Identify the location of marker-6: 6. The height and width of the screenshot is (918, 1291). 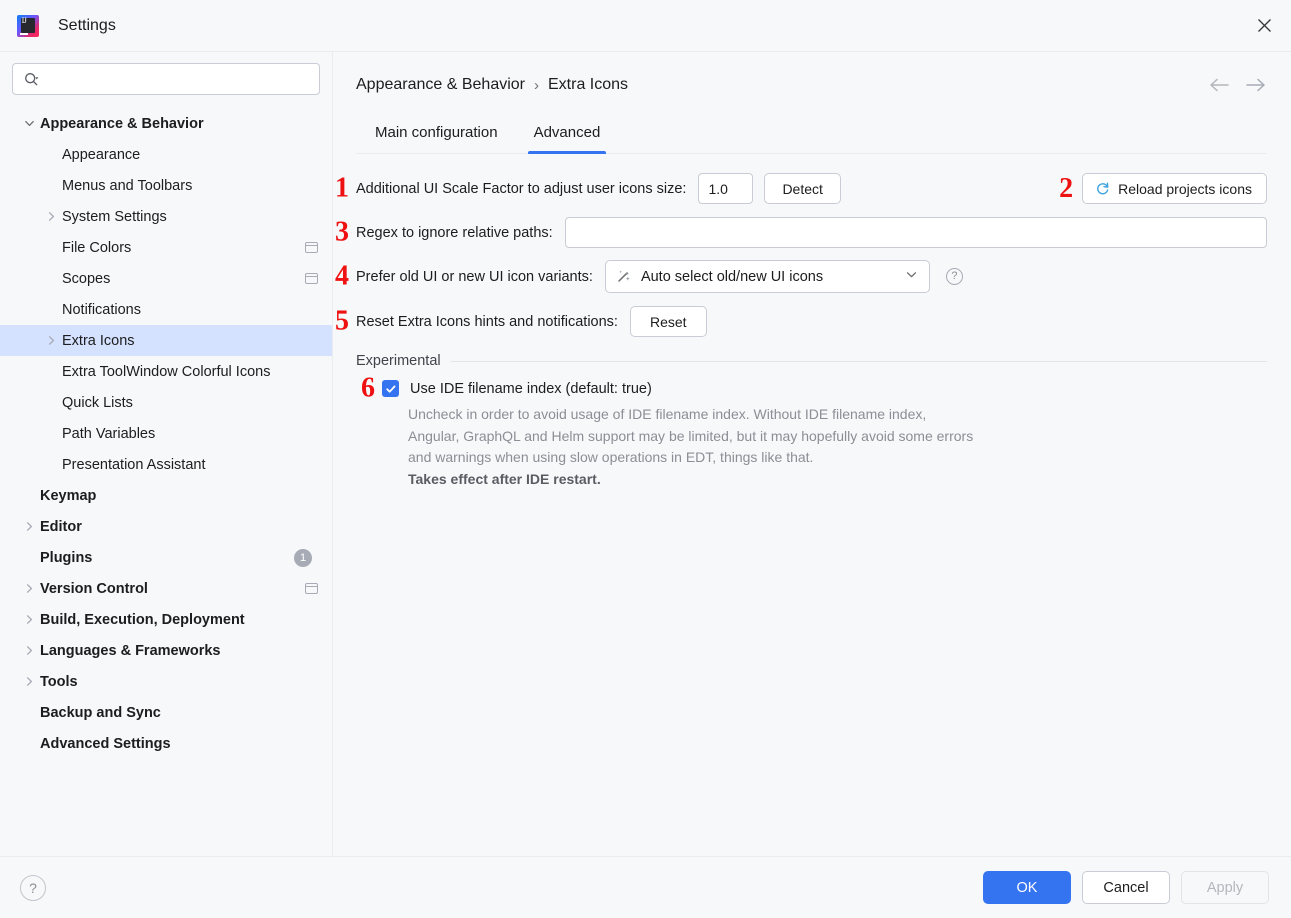
(368, 387).